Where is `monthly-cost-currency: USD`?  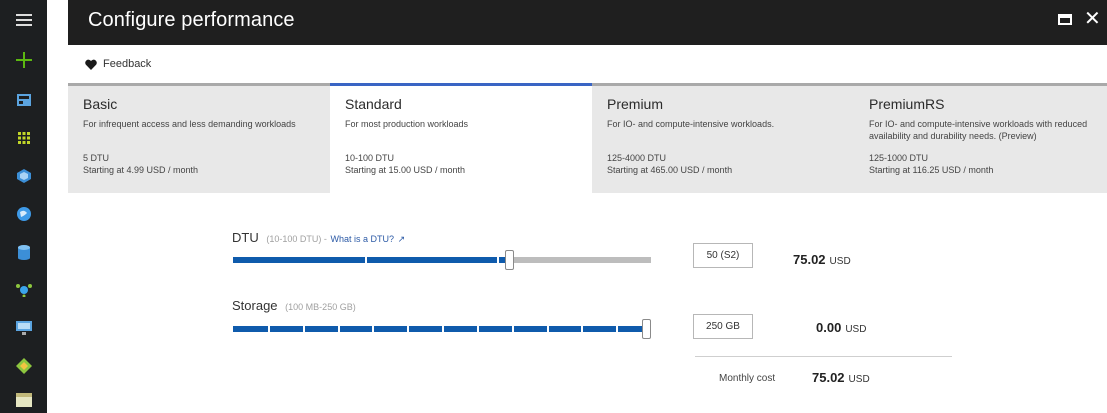 monthly-cost-currency: USD is located at coordinates (859, 379).